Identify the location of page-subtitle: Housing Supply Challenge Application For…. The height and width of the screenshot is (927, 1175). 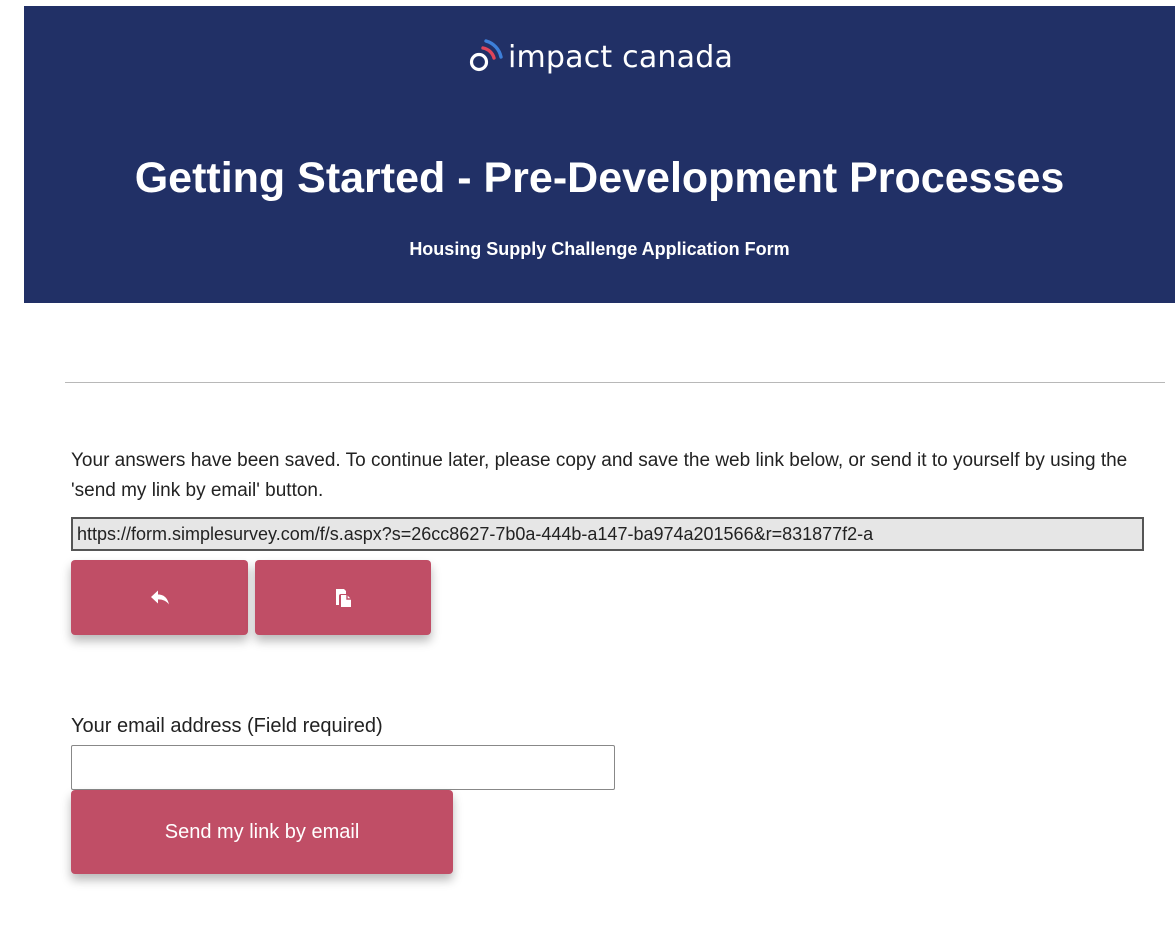
(599, 249).